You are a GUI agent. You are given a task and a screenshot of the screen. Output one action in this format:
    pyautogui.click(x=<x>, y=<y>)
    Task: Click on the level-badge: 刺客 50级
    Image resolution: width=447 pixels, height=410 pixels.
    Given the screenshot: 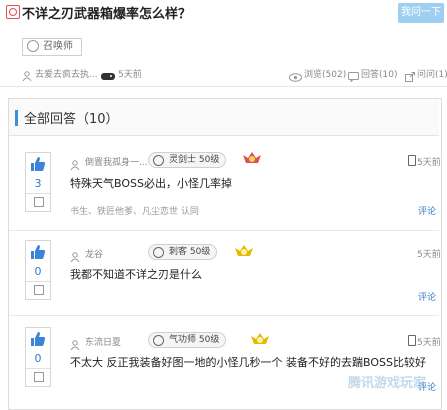 What is the action you would take?
    pyautogui.click(x=183, y=252)
    